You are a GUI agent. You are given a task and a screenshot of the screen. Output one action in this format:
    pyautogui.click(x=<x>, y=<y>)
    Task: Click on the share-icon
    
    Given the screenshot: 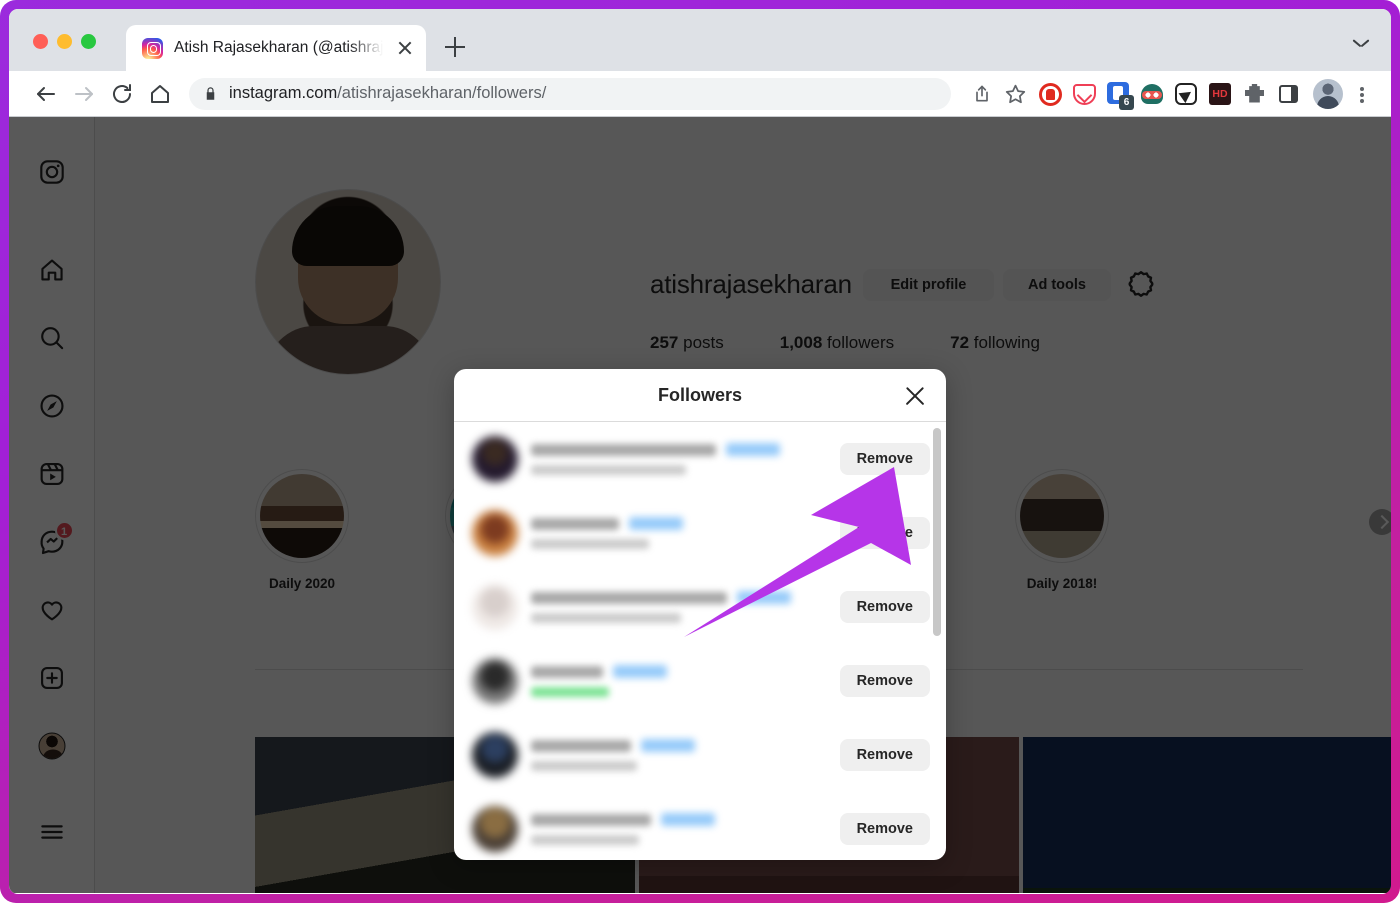 What is the action you would take?
    pyautogui.click(x=982, y=94)
    